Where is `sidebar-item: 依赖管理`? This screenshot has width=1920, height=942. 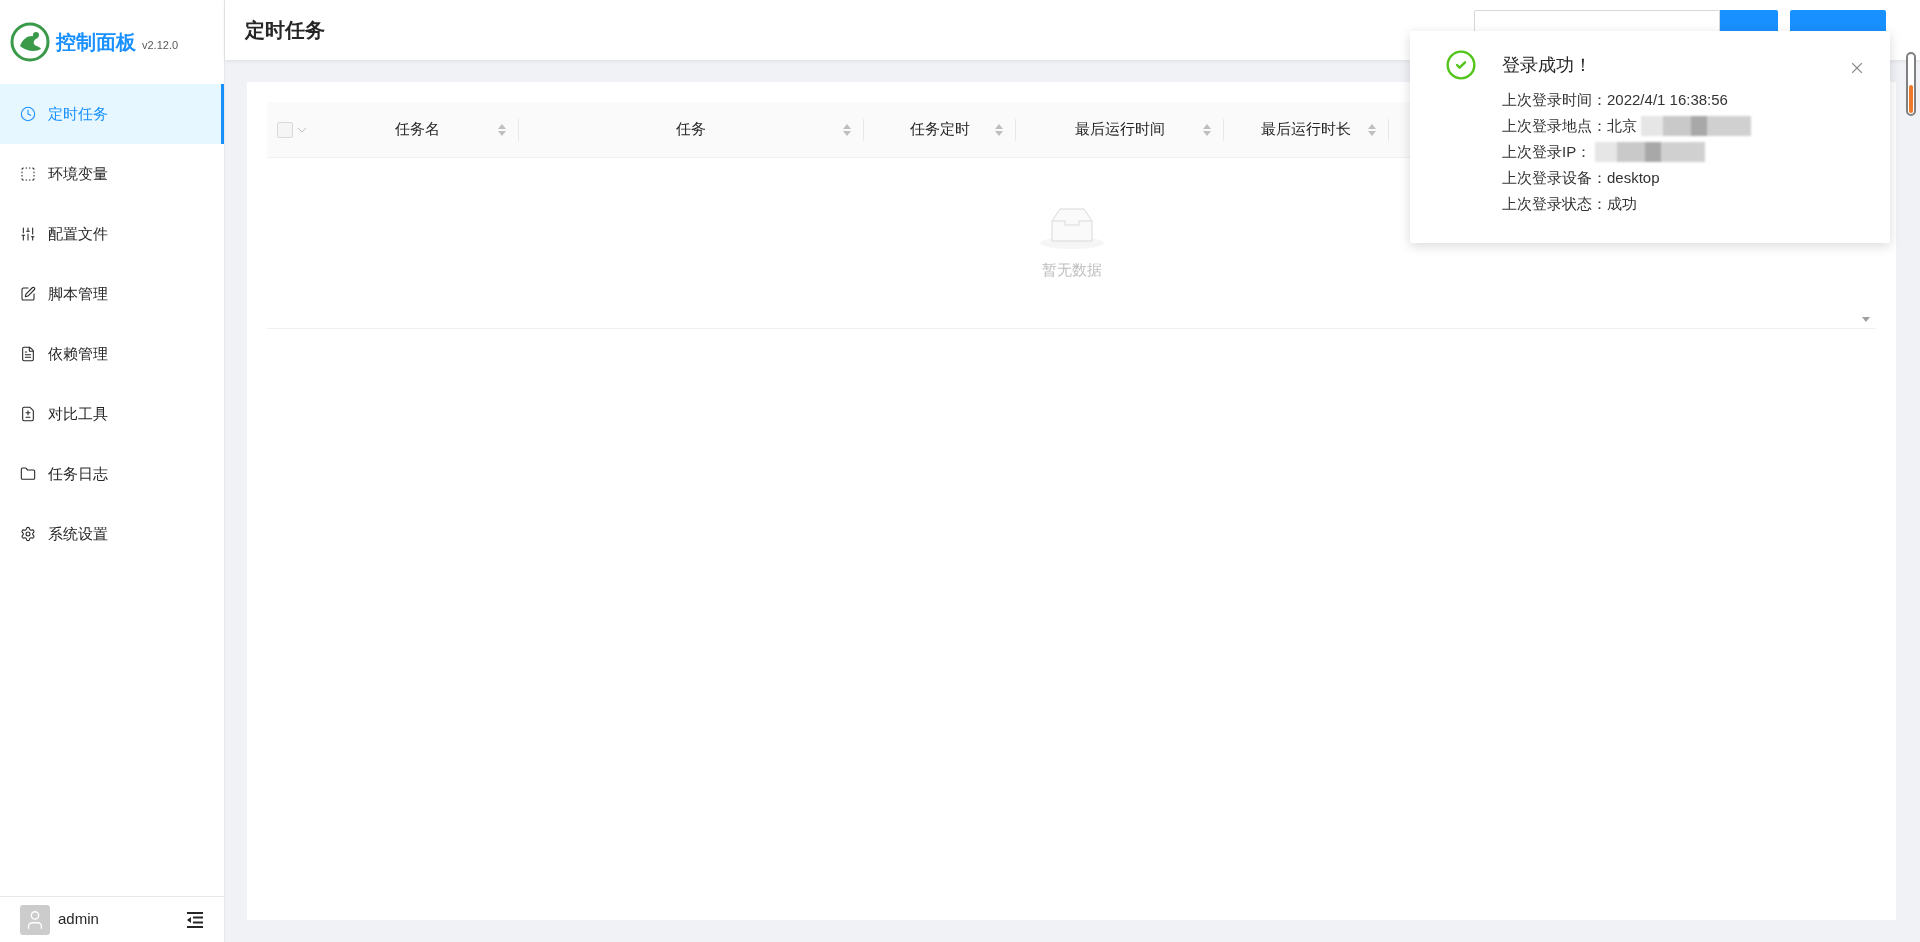 sidebar-item: 依赖管理 is located at coordinates (112, 354).